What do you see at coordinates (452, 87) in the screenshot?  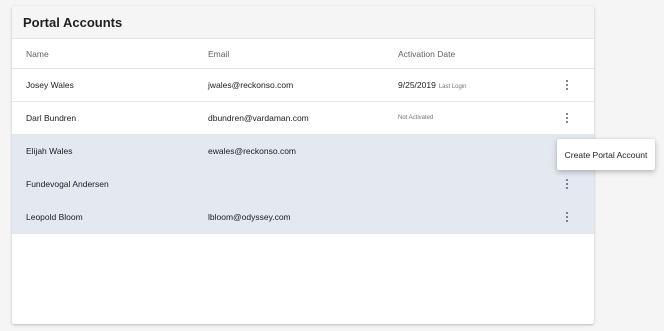 I see `activation-status: Last Login` at bounding box center [452, 87].